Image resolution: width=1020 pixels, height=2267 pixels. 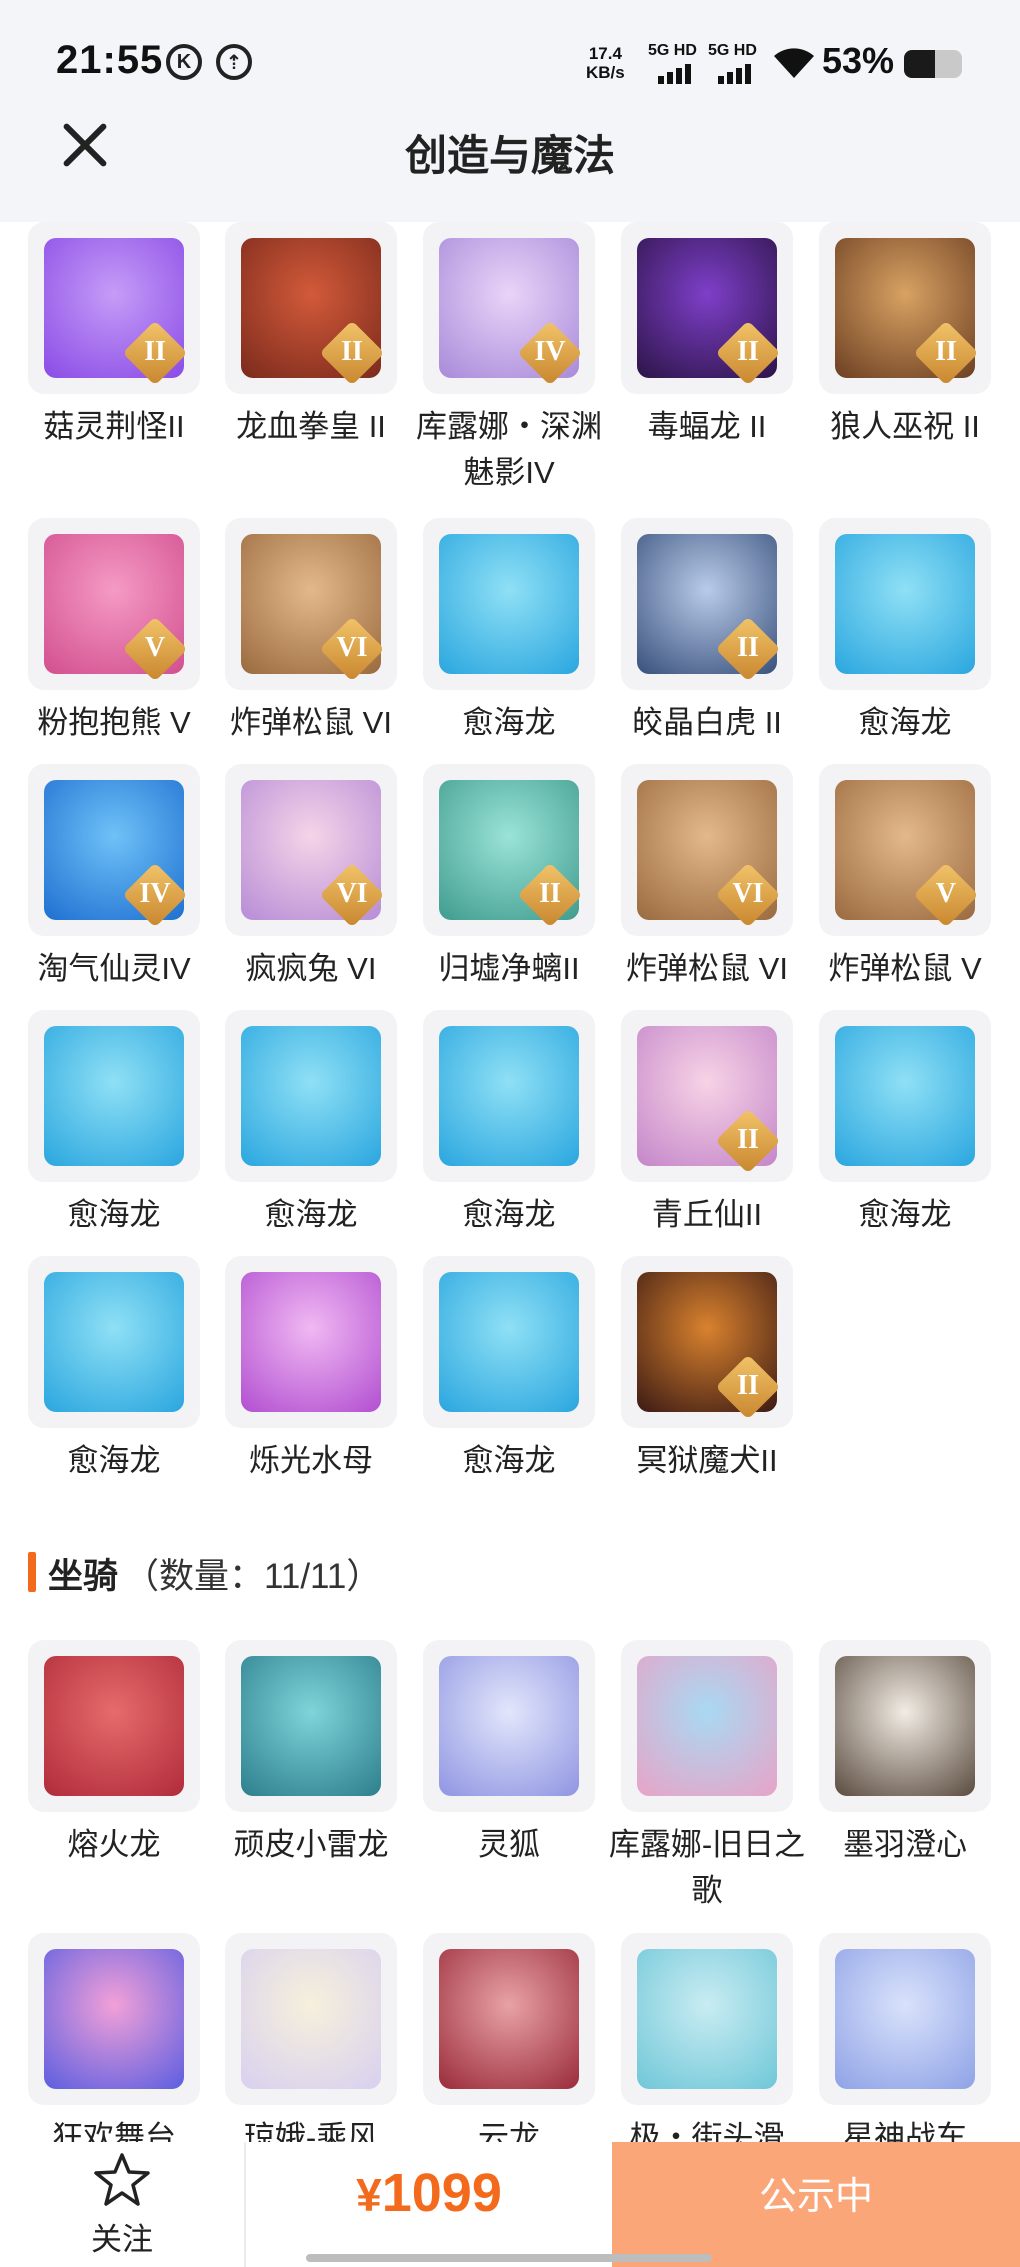 I want to click on item-name: 狂欢舞台, so click(x=114, y=2131).